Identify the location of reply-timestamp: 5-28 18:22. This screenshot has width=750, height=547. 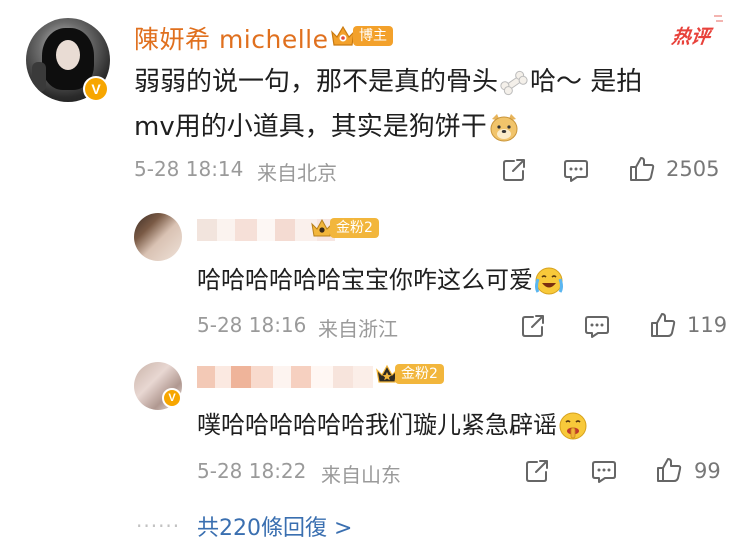
(252, 471).